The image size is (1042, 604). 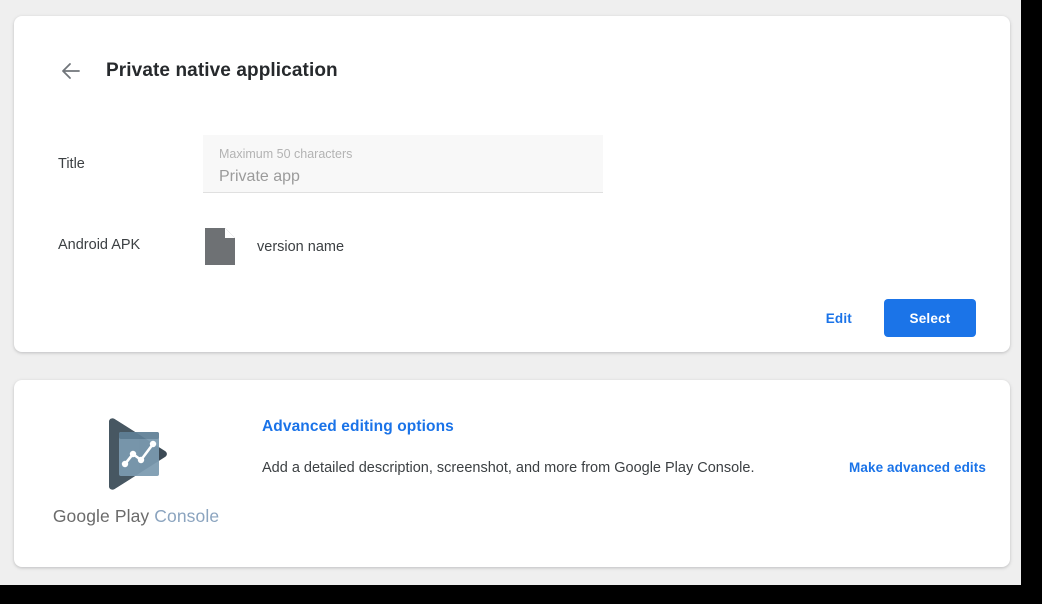 What do you see at coordinates (220, 246) in the screenshot?
I see `file-document-icon` at bounding box center [220, 246].